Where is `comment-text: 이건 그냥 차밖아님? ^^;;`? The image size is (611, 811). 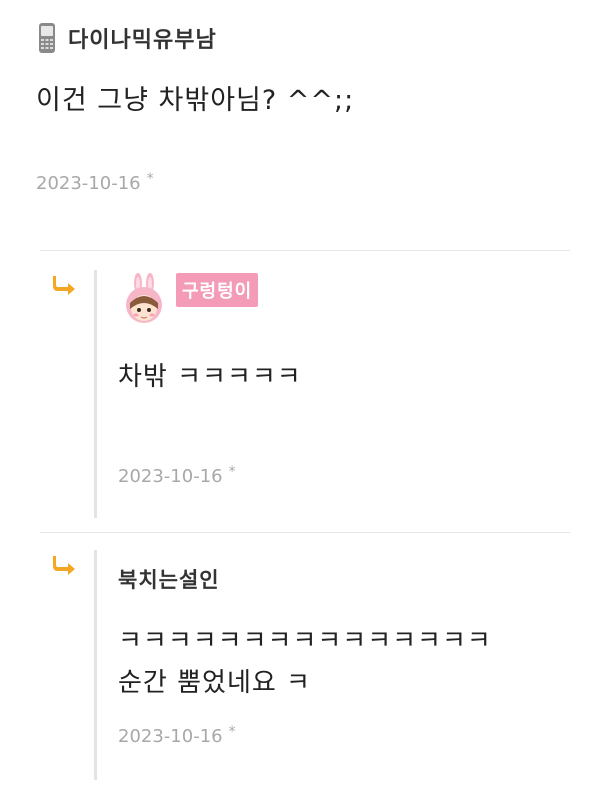 comment-text: 이건 그냥 차밖아님? ^^;; is located at coordinates (195, 100).